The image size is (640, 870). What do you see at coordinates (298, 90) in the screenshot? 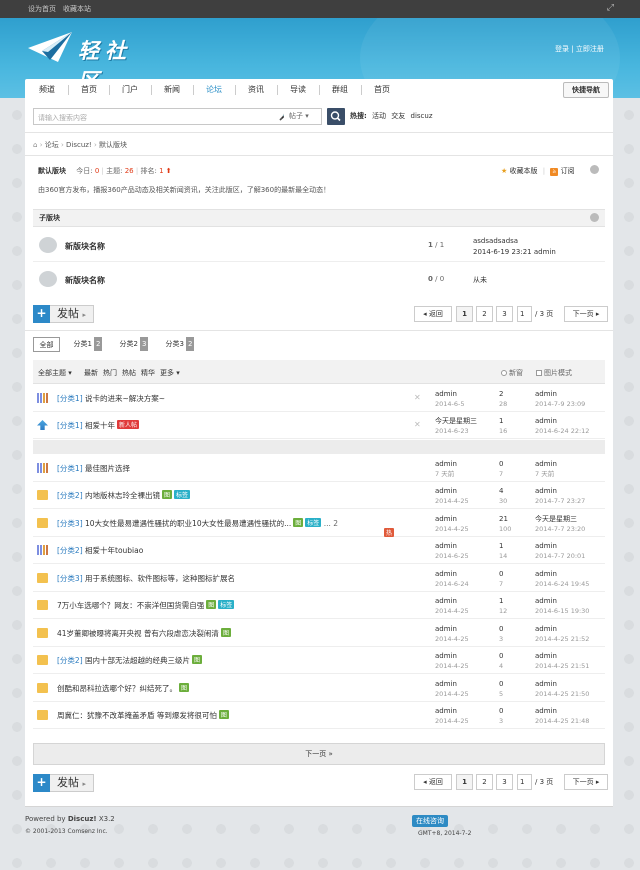
I see `nav-item-guide: 导读` at bounding box center [298, 90].